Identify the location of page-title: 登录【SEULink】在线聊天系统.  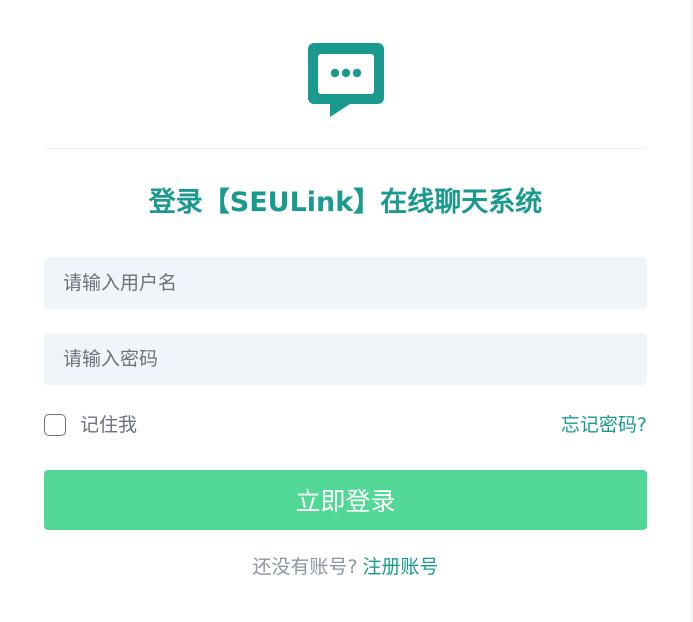
(345, 202).